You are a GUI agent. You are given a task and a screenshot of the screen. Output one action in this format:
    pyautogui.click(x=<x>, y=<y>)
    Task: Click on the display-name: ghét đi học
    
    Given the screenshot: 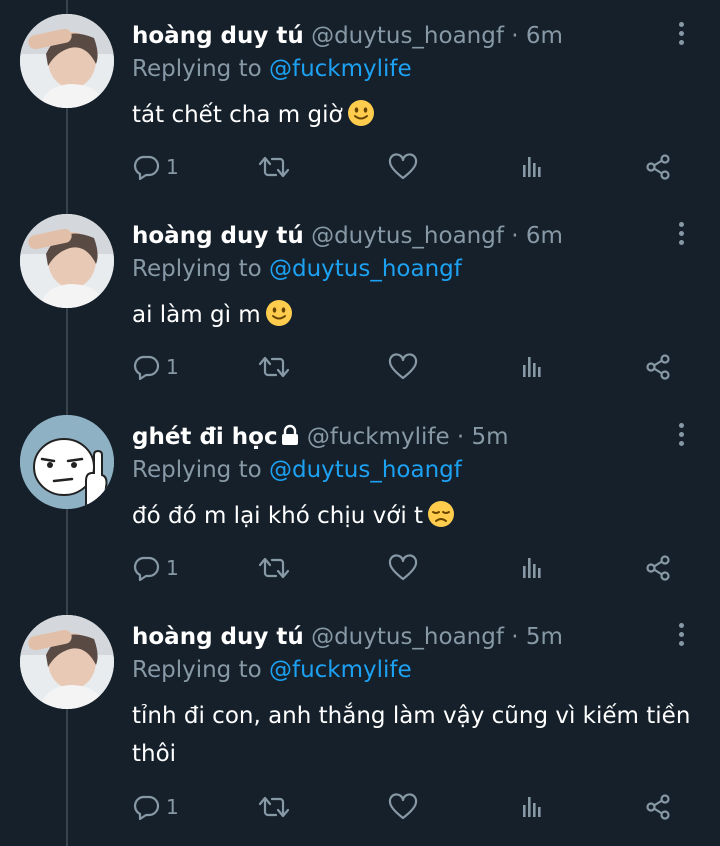 What is the action you would take?
    pyautogui.click(x=205, y=437)
    